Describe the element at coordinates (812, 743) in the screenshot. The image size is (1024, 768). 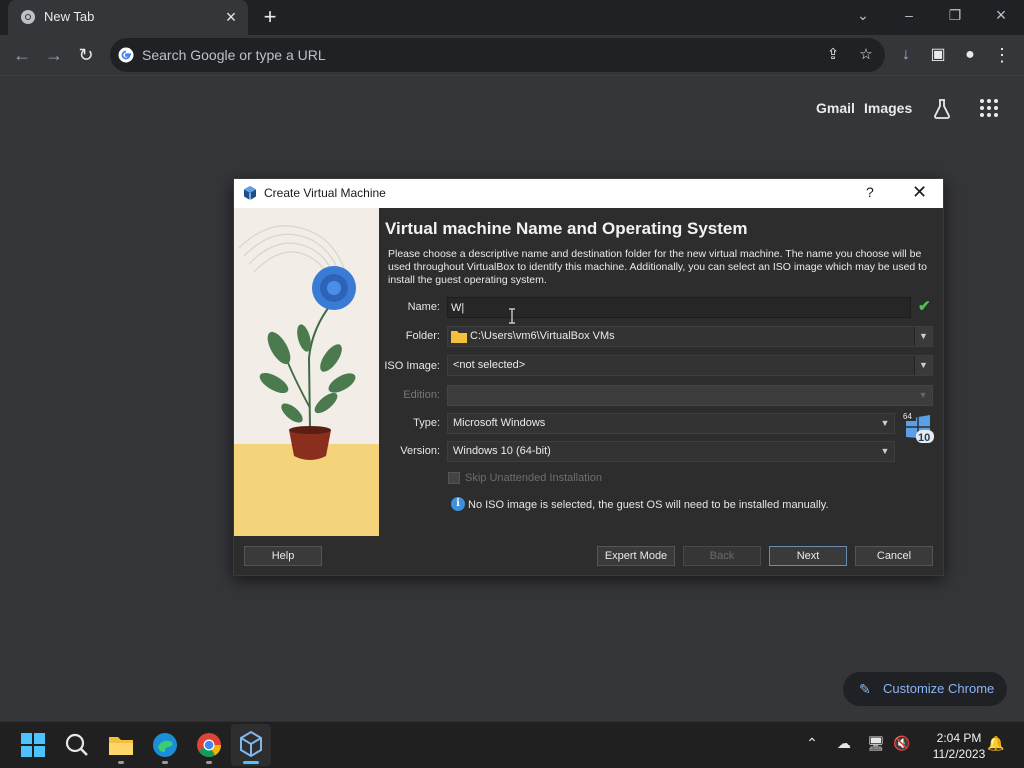
I see `chevron-up-icon: ⌃` at that location.